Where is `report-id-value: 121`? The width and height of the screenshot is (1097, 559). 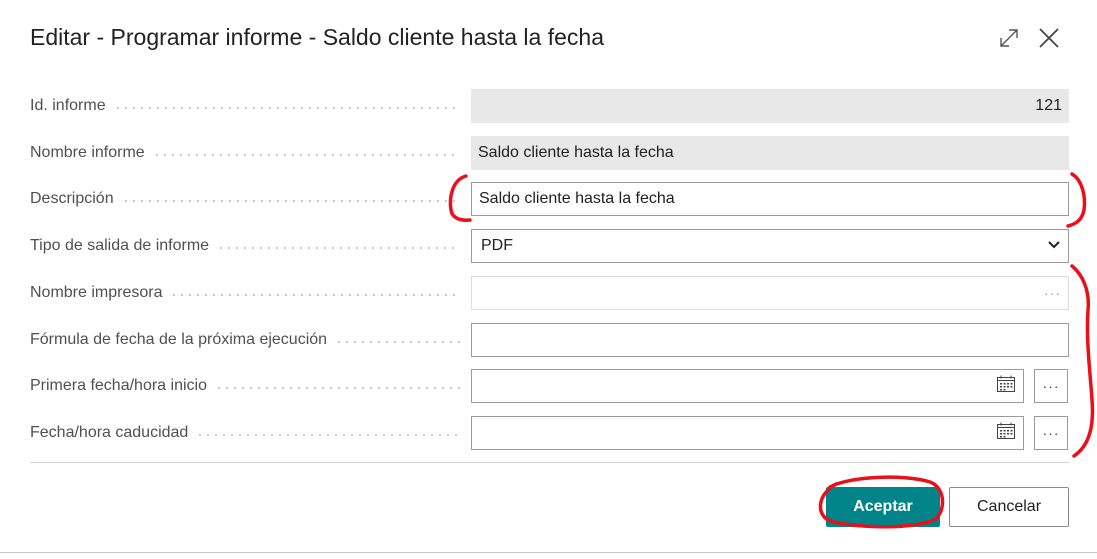 report-id-value: 121 is located at coordinates (1048, 105).